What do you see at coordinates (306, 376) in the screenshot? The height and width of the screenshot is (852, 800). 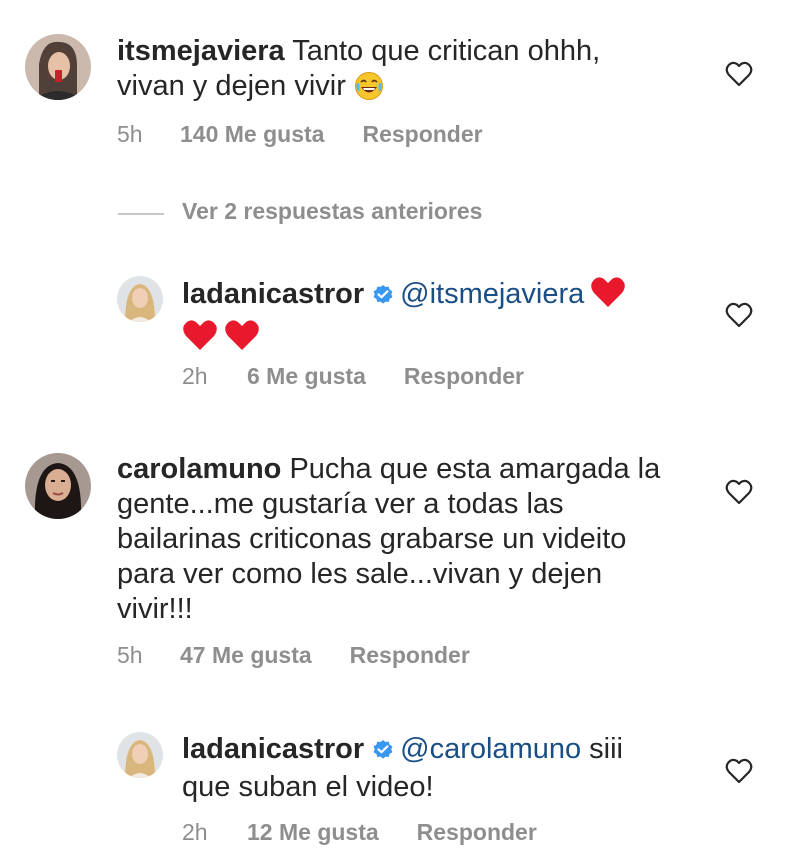 I see `likes-count: 6 Me gusta` at bounding box center [306, 376].